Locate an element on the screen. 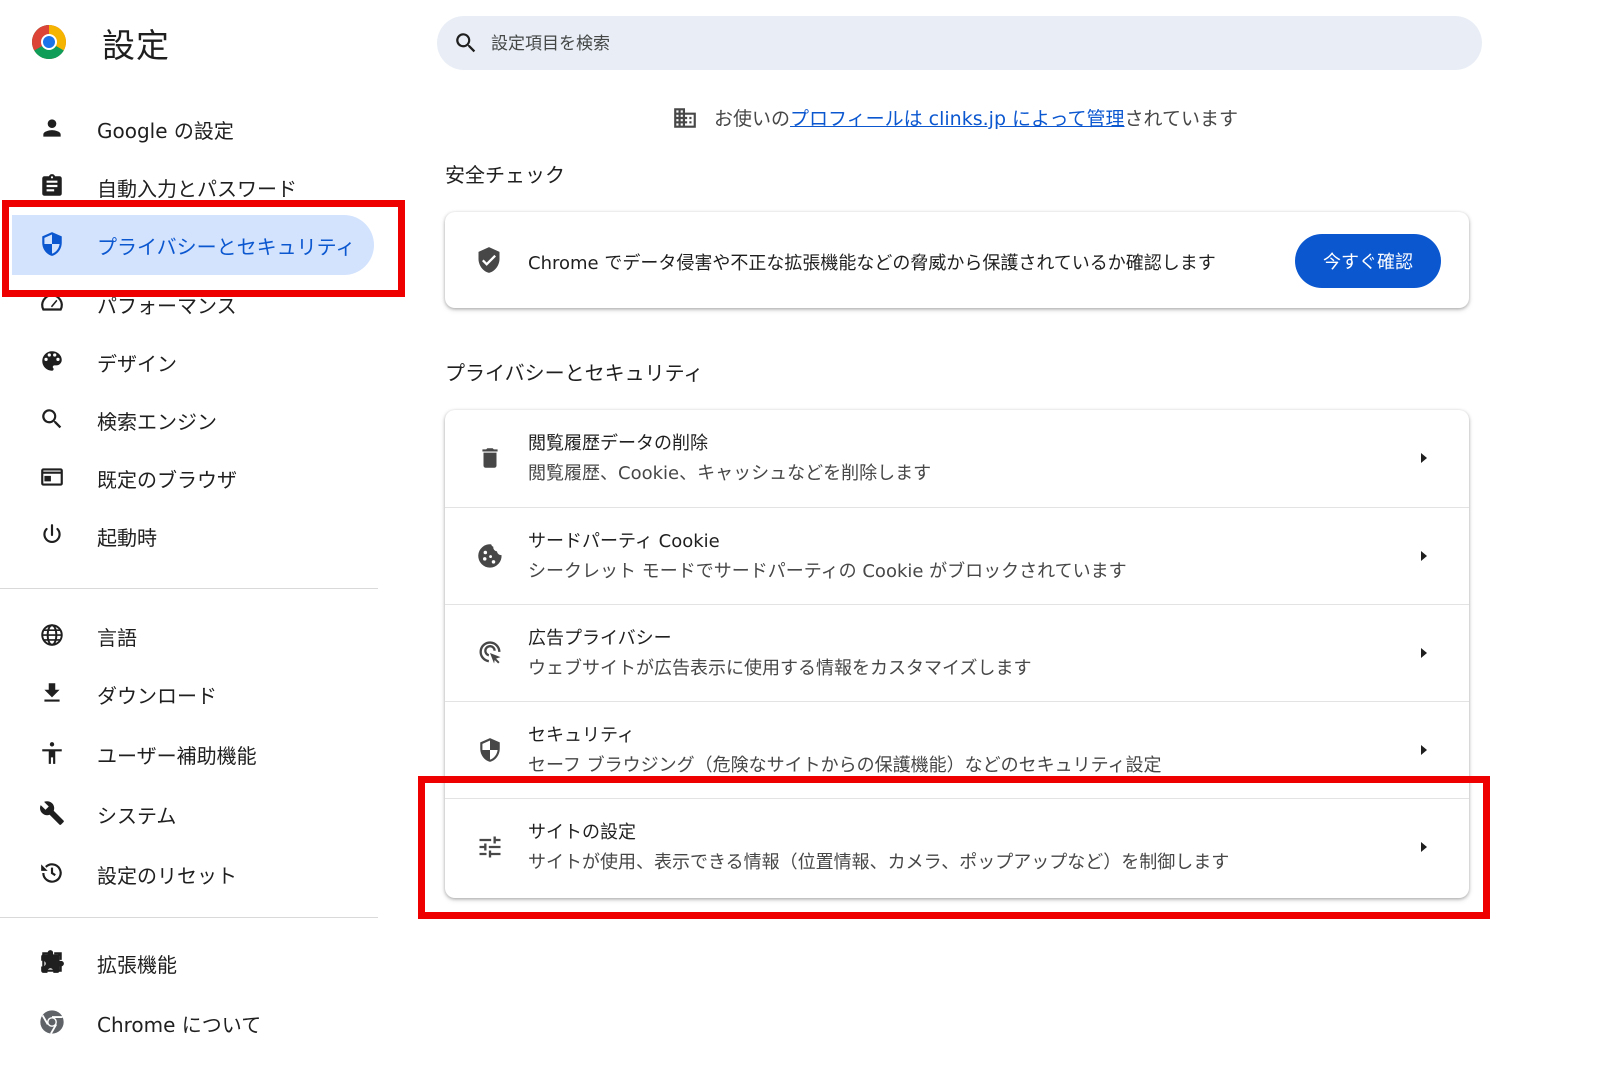 This screenshot has height=1081, width=1621. chrome-icon is located at coordinates (52, 1022).